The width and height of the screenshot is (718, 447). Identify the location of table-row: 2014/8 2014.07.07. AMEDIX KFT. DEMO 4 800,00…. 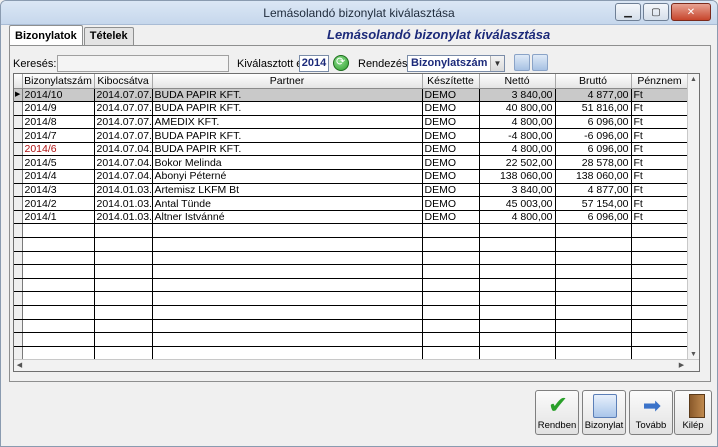
(351, 122).